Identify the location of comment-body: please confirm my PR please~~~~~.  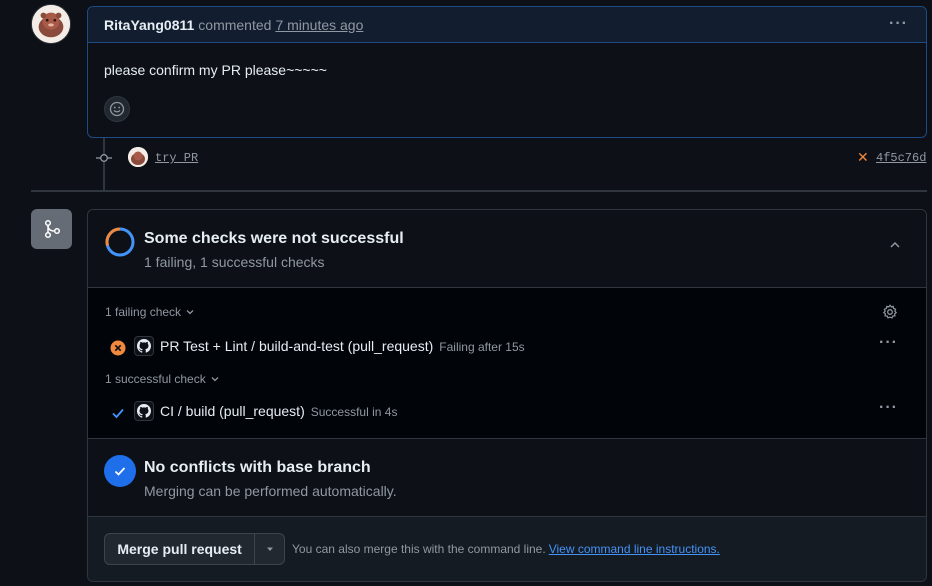
(215, 70).